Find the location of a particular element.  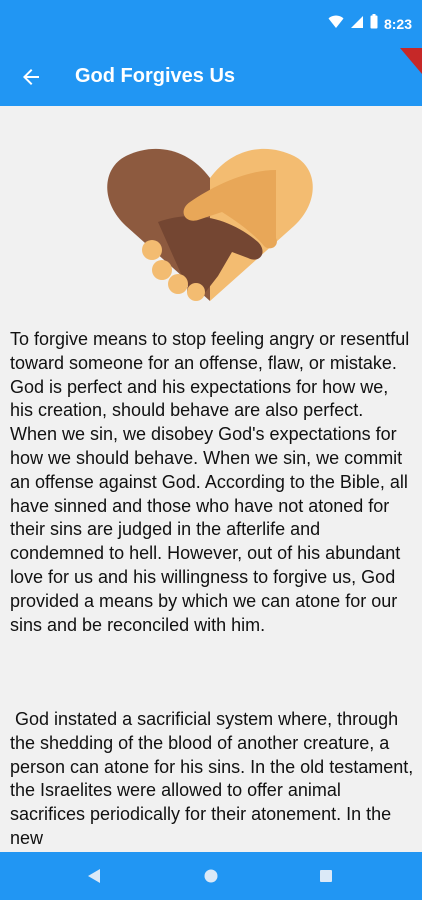

status-icons: 8:23 is located at coordinates (370, 24).